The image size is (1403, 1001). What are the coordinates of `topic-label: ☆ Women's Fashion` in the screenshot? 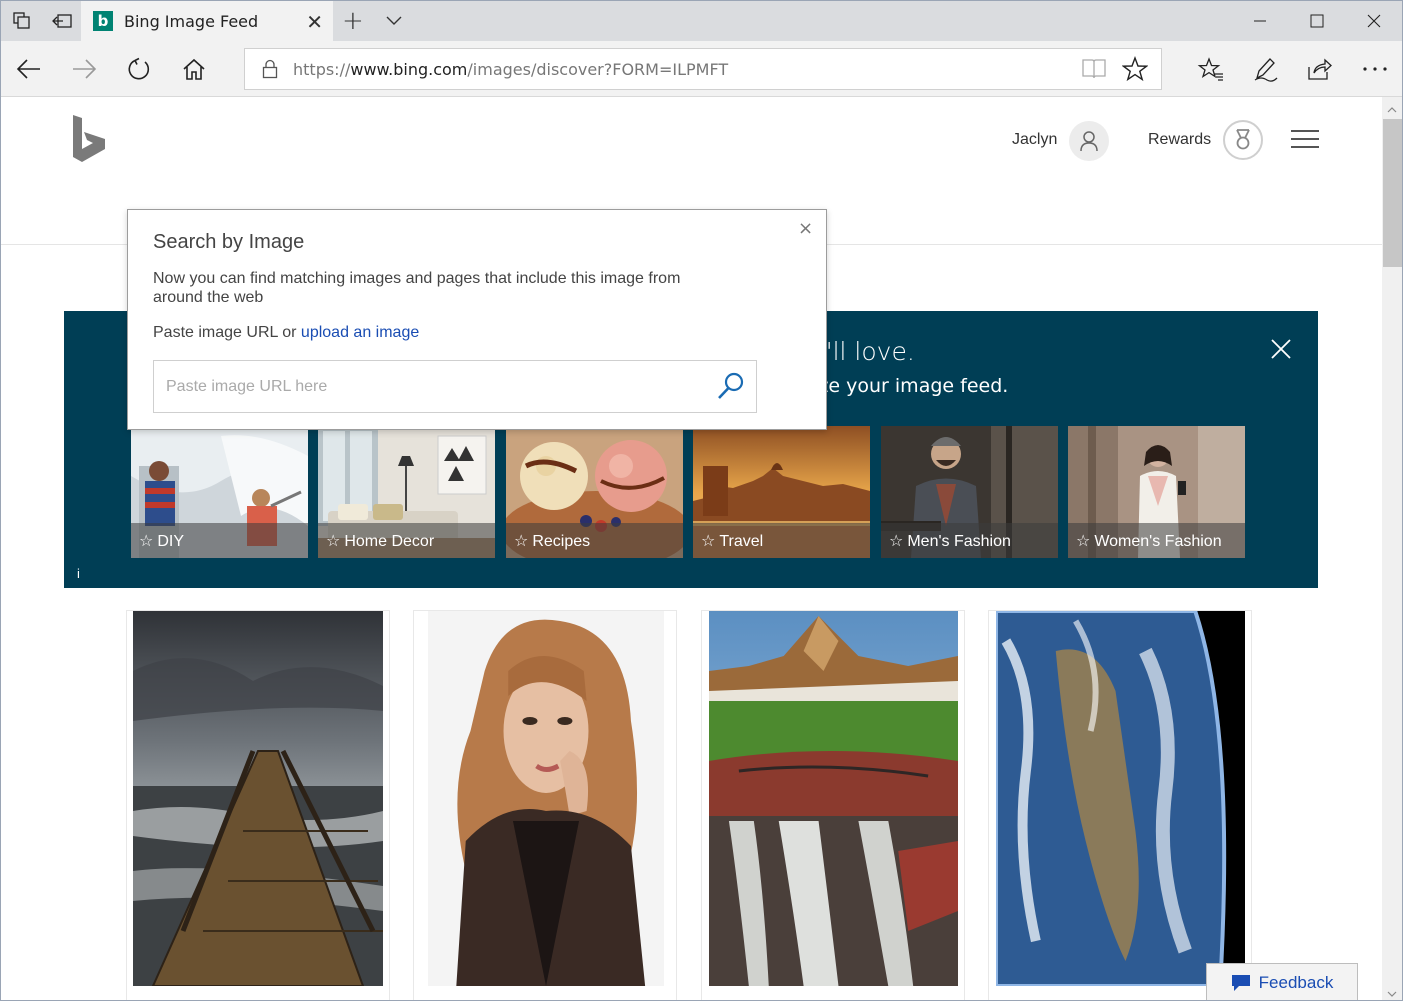 It's located at (1149, 540).